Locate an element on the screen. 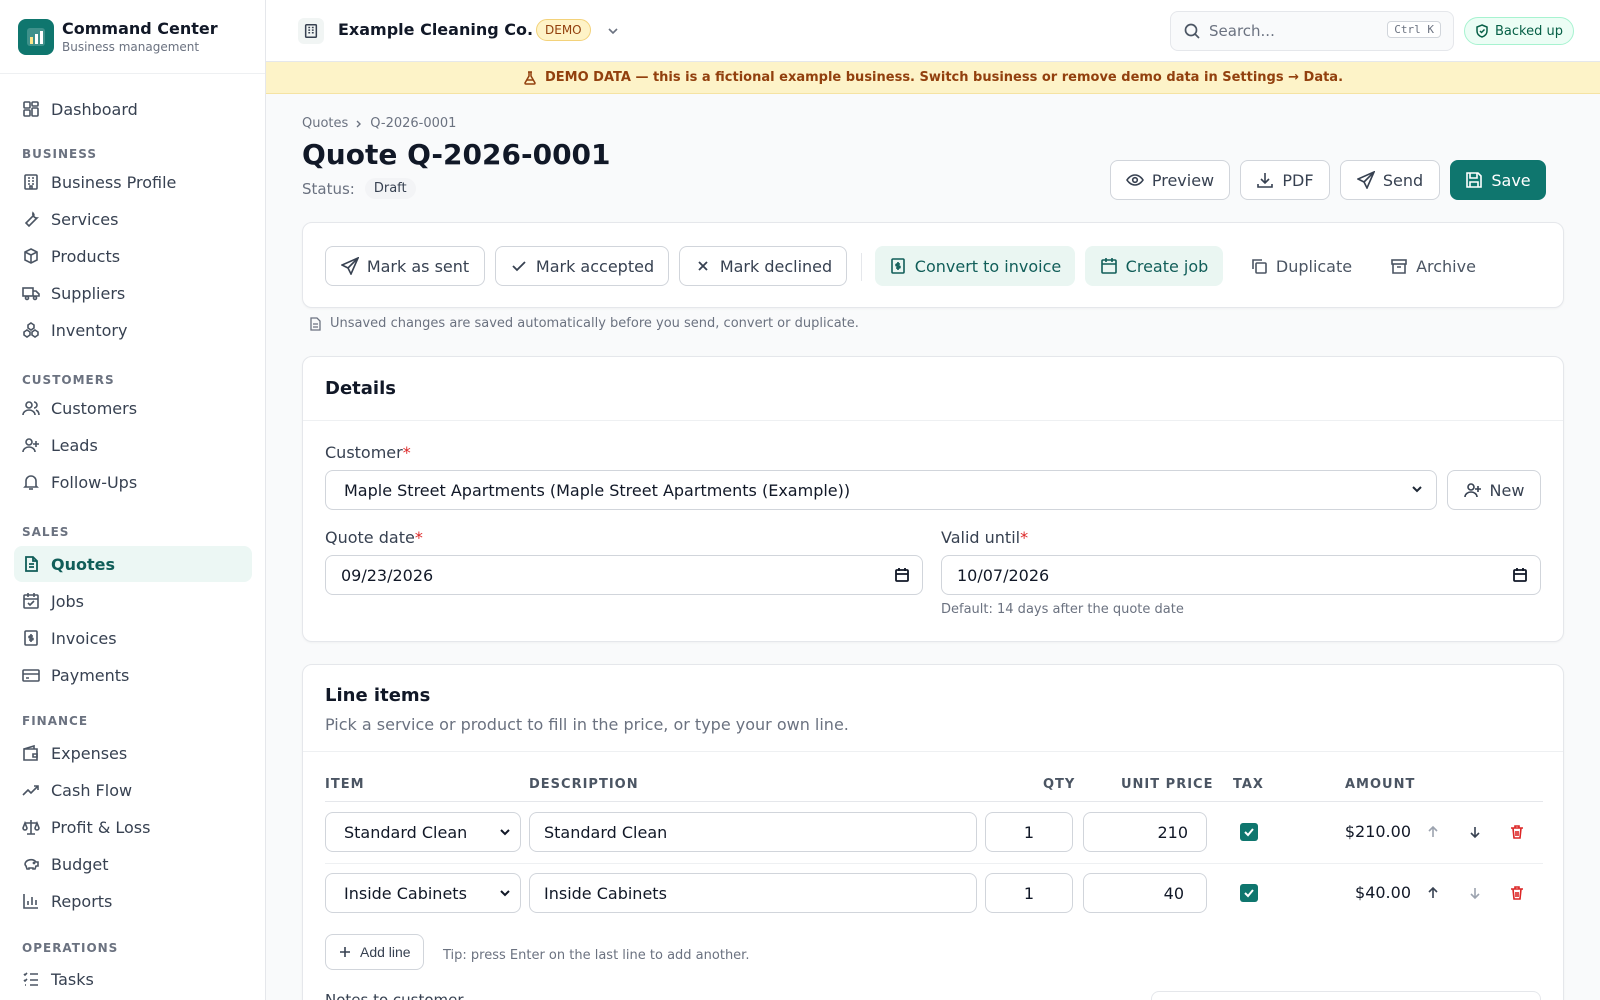 This screenshot has width=1600, height=1000. column-header-unit-price: UNIT PRICE is located at coordinates (1167, 784).